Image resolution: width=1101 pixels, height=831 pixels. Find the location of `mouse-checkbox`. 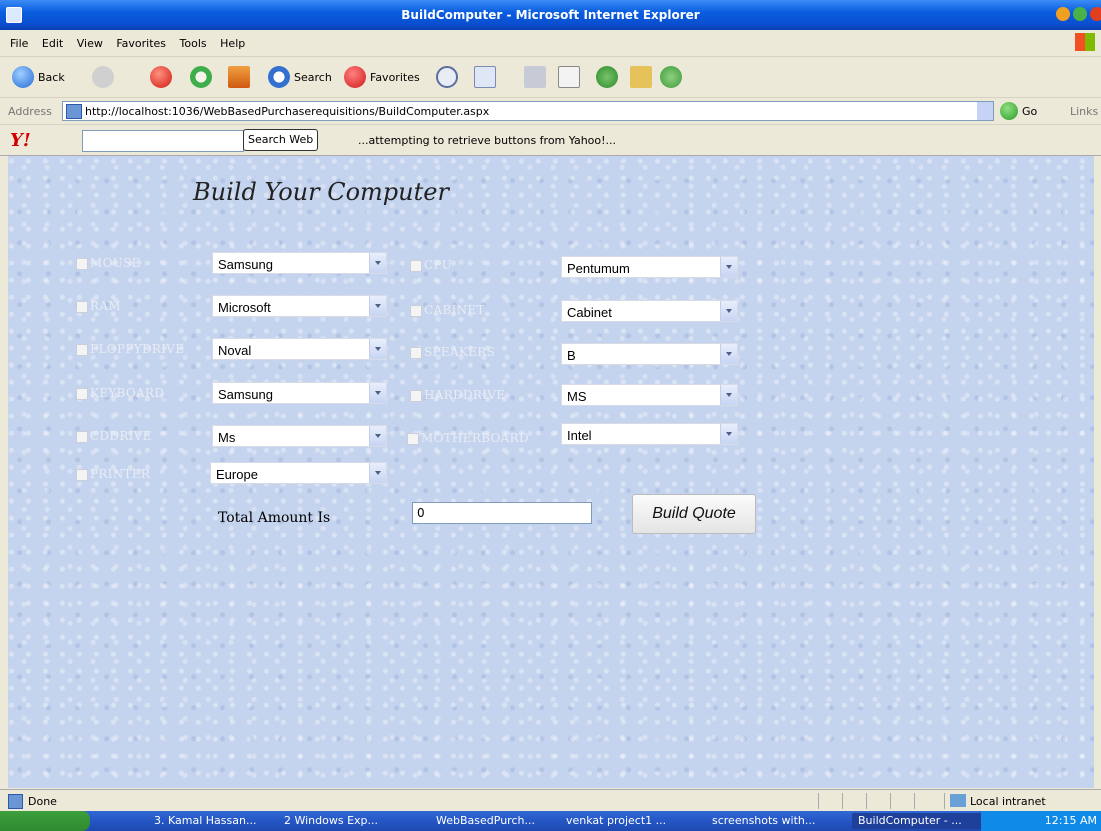

mouse-checkbox is located at coordinates (82, 264).